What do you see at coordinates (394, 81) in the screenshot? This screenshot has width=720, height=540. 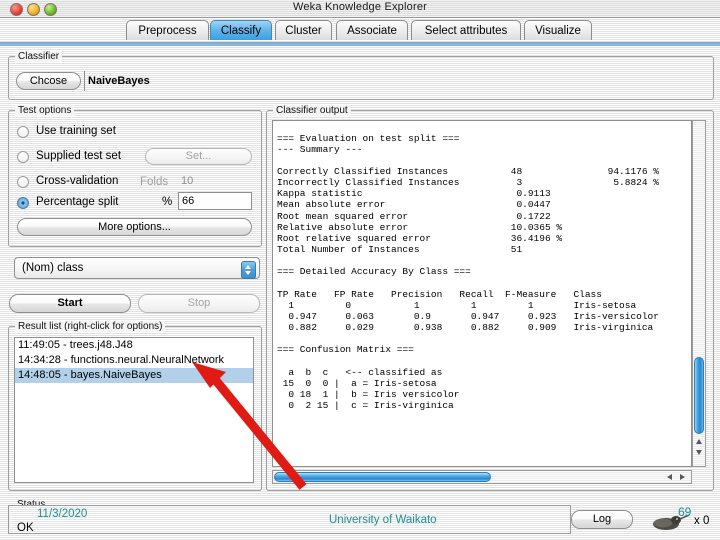 I see `classifier-name-field: NaiveBayes` at bounding box center [394, 81].